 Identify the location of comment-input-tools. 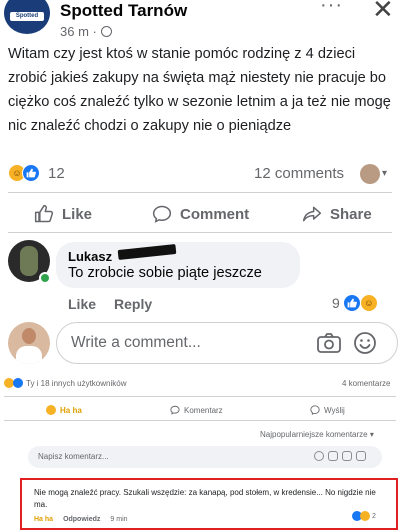
(340, 456).